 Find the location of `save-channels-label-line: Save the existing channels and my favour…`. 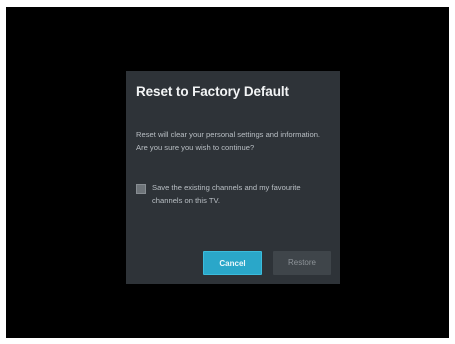

save-channels-label-line: Save the existing channels and my favour… is located at coordinates (226, 187).